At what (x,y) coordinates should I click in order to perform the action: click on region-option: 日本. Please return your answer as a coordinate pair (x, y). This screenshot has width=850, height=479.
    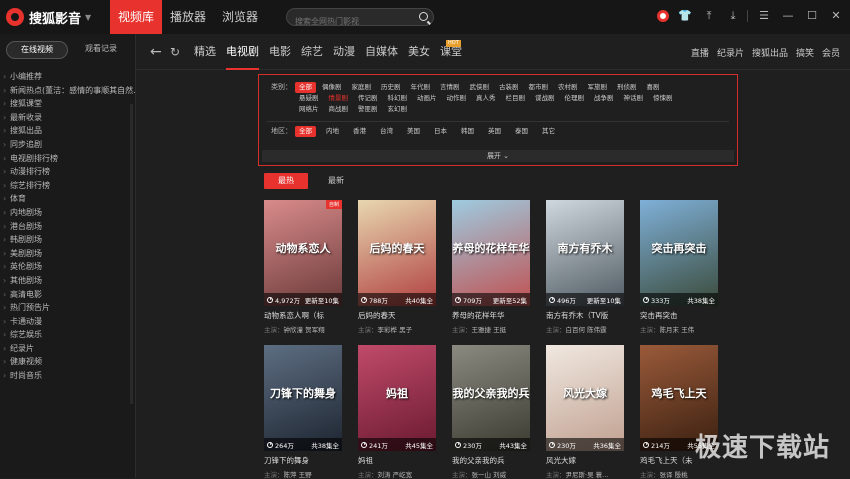
    Looking at the image, I should click on (440, 131).